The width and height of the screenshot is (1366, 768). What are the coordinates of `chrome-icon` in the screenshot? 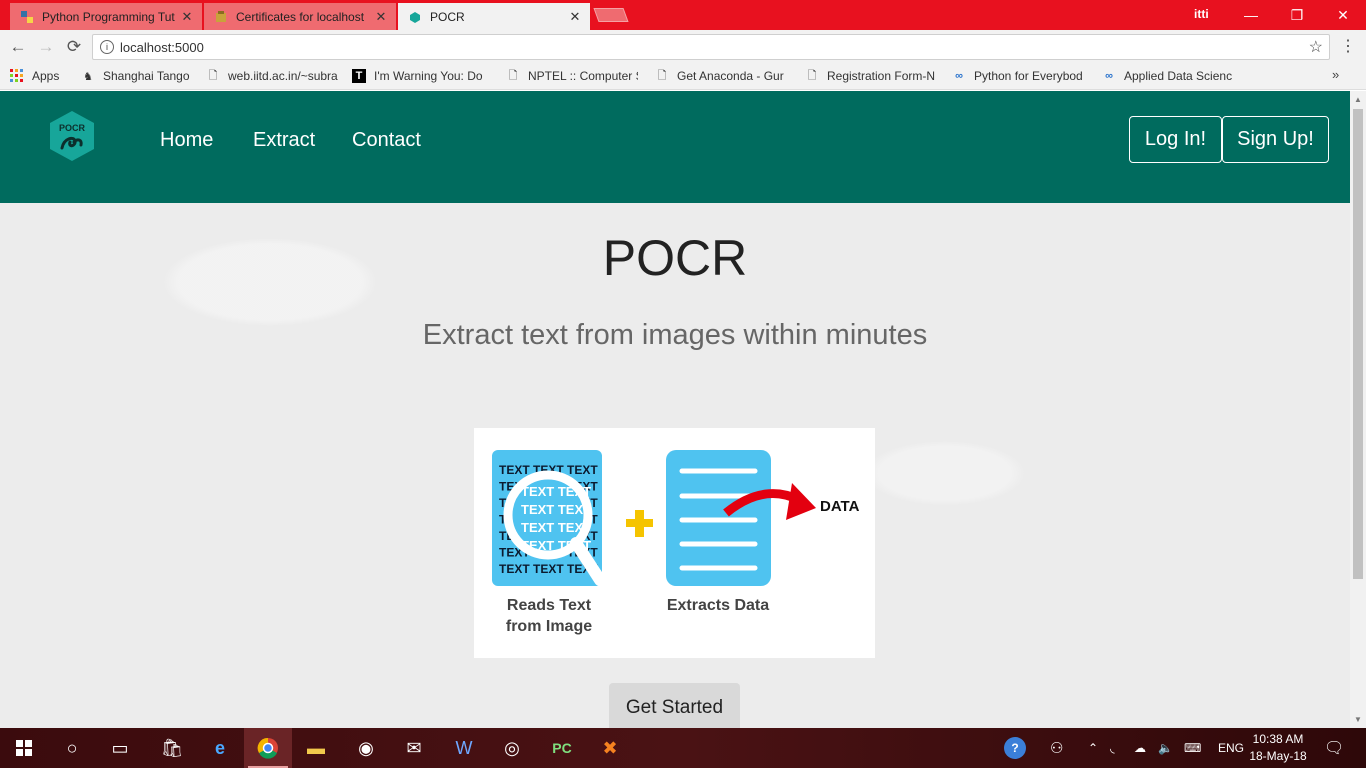 It's located at (268, 748).